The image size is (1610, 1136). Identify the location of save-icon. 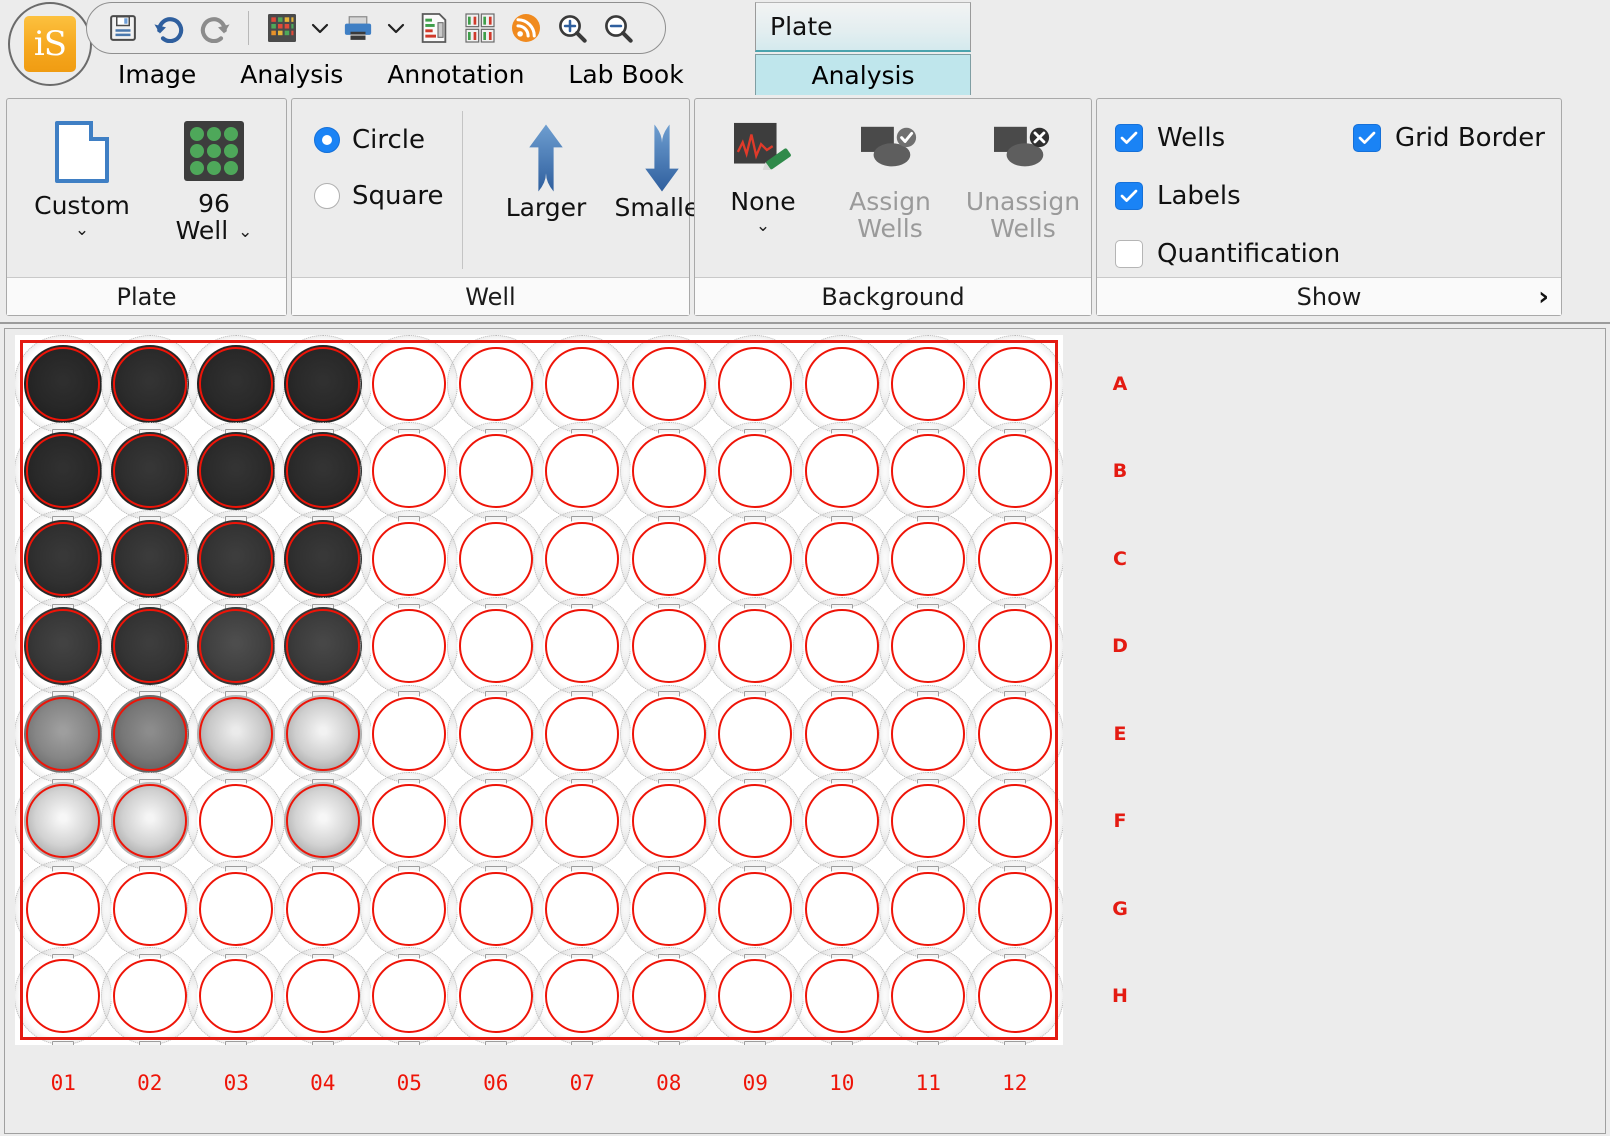
(123, 28).